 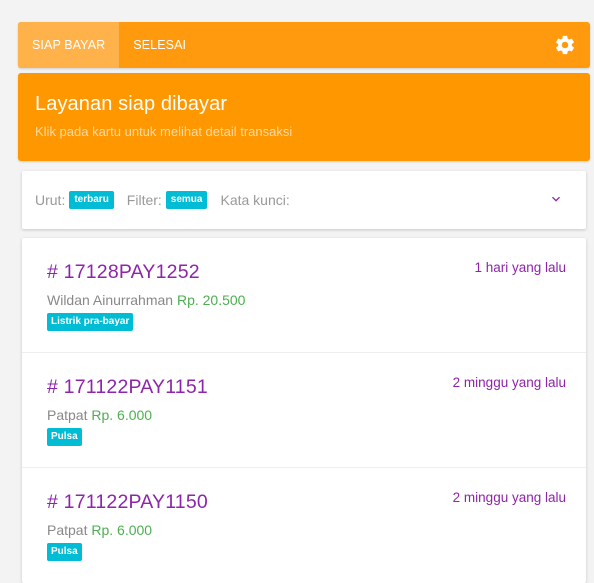 I want to click on service-type-badge: Listrik pra-bayar, so click(x=90, y=322).